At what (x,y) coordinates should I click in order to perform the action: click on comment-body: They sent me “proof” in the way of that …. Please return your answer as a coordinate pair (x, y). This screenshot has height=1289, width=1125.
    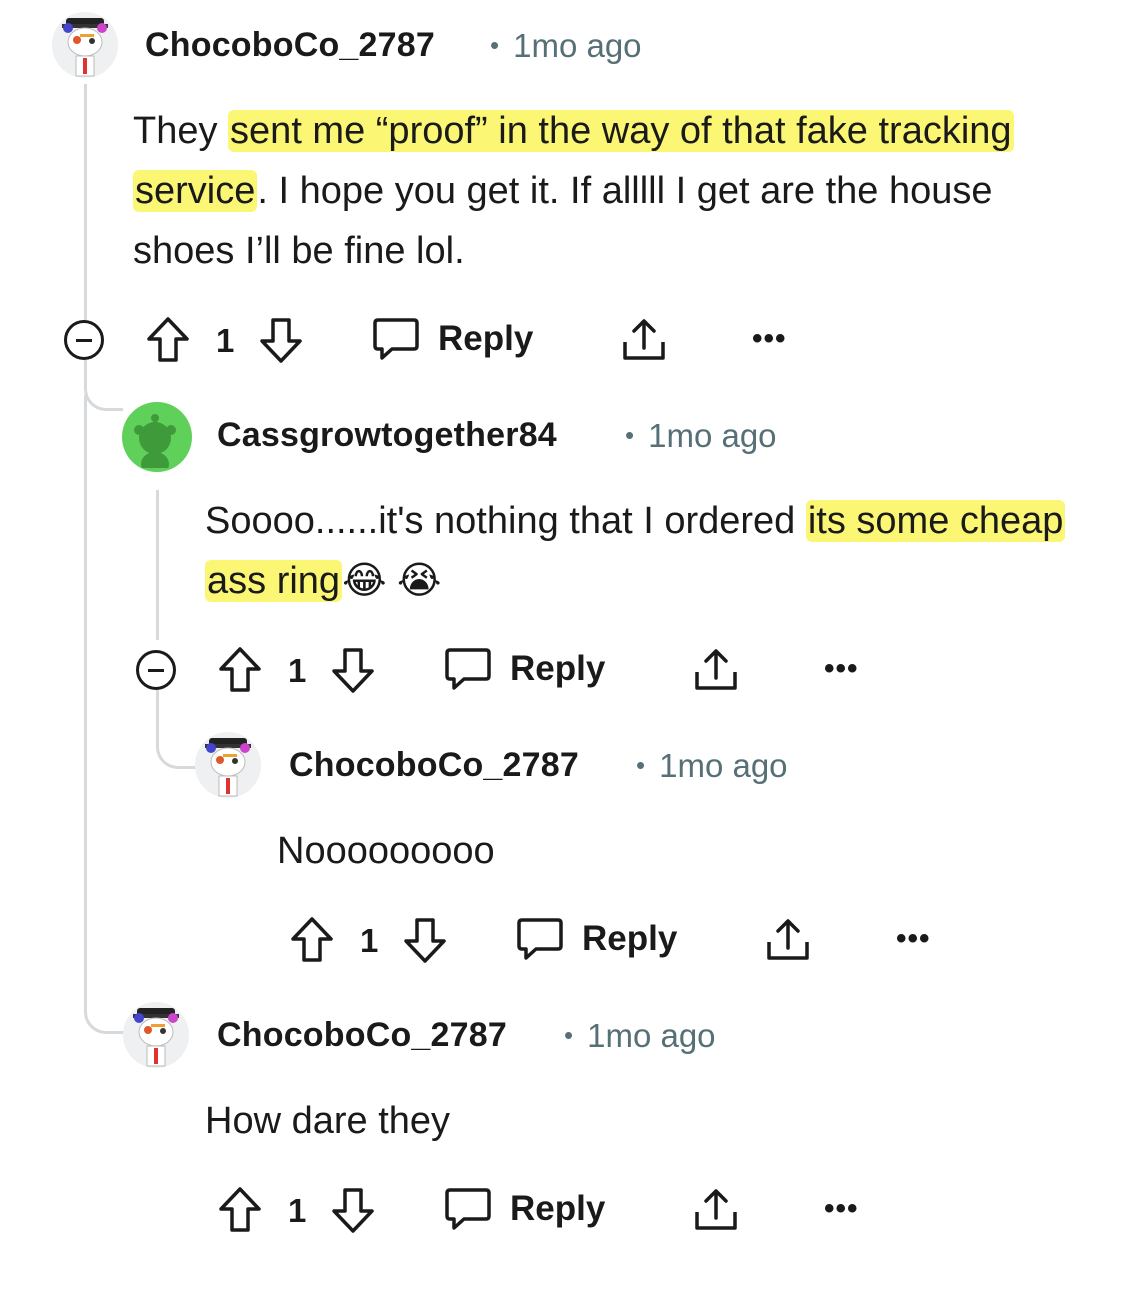
    Looking at the image, I should click on (583, 191).